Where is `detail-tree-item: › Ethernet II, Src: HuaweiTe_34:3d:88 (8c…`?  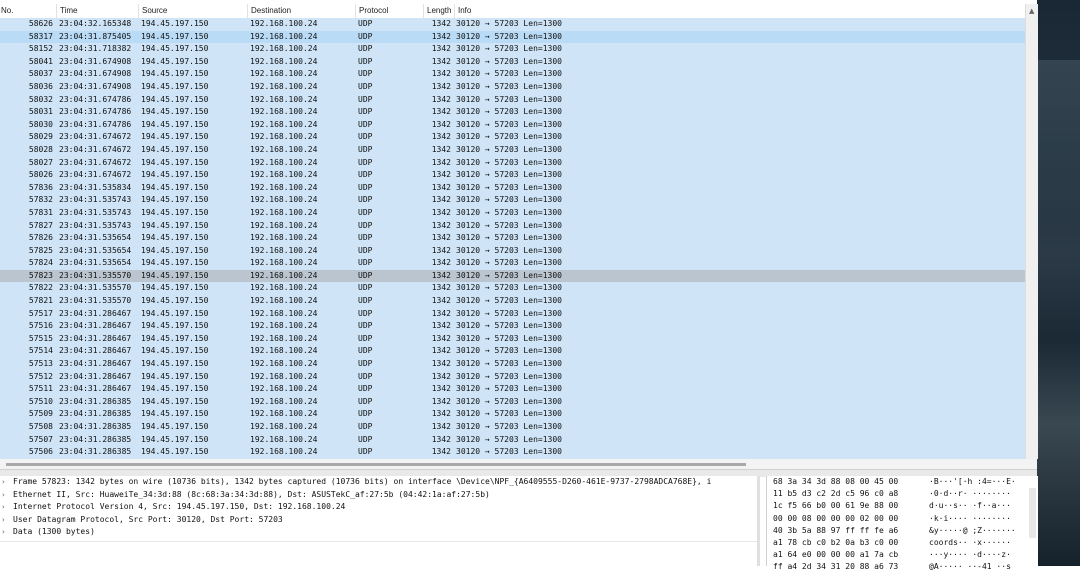
detail-tree-item: › Ethernet II, Src: HuaweiTe_34:3d:88 (8c… is located at coordinates (380, 495).